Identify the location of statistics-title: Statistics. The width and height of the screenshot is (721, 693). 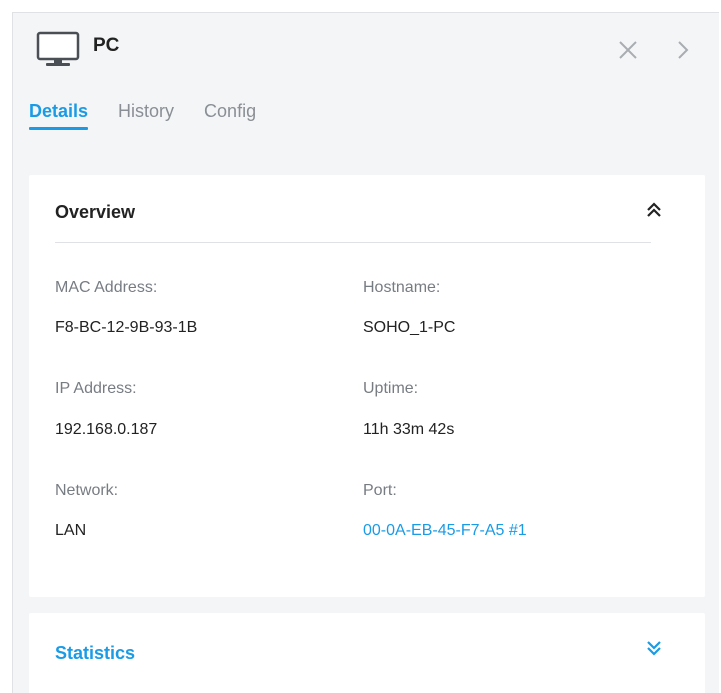
(95, 653).